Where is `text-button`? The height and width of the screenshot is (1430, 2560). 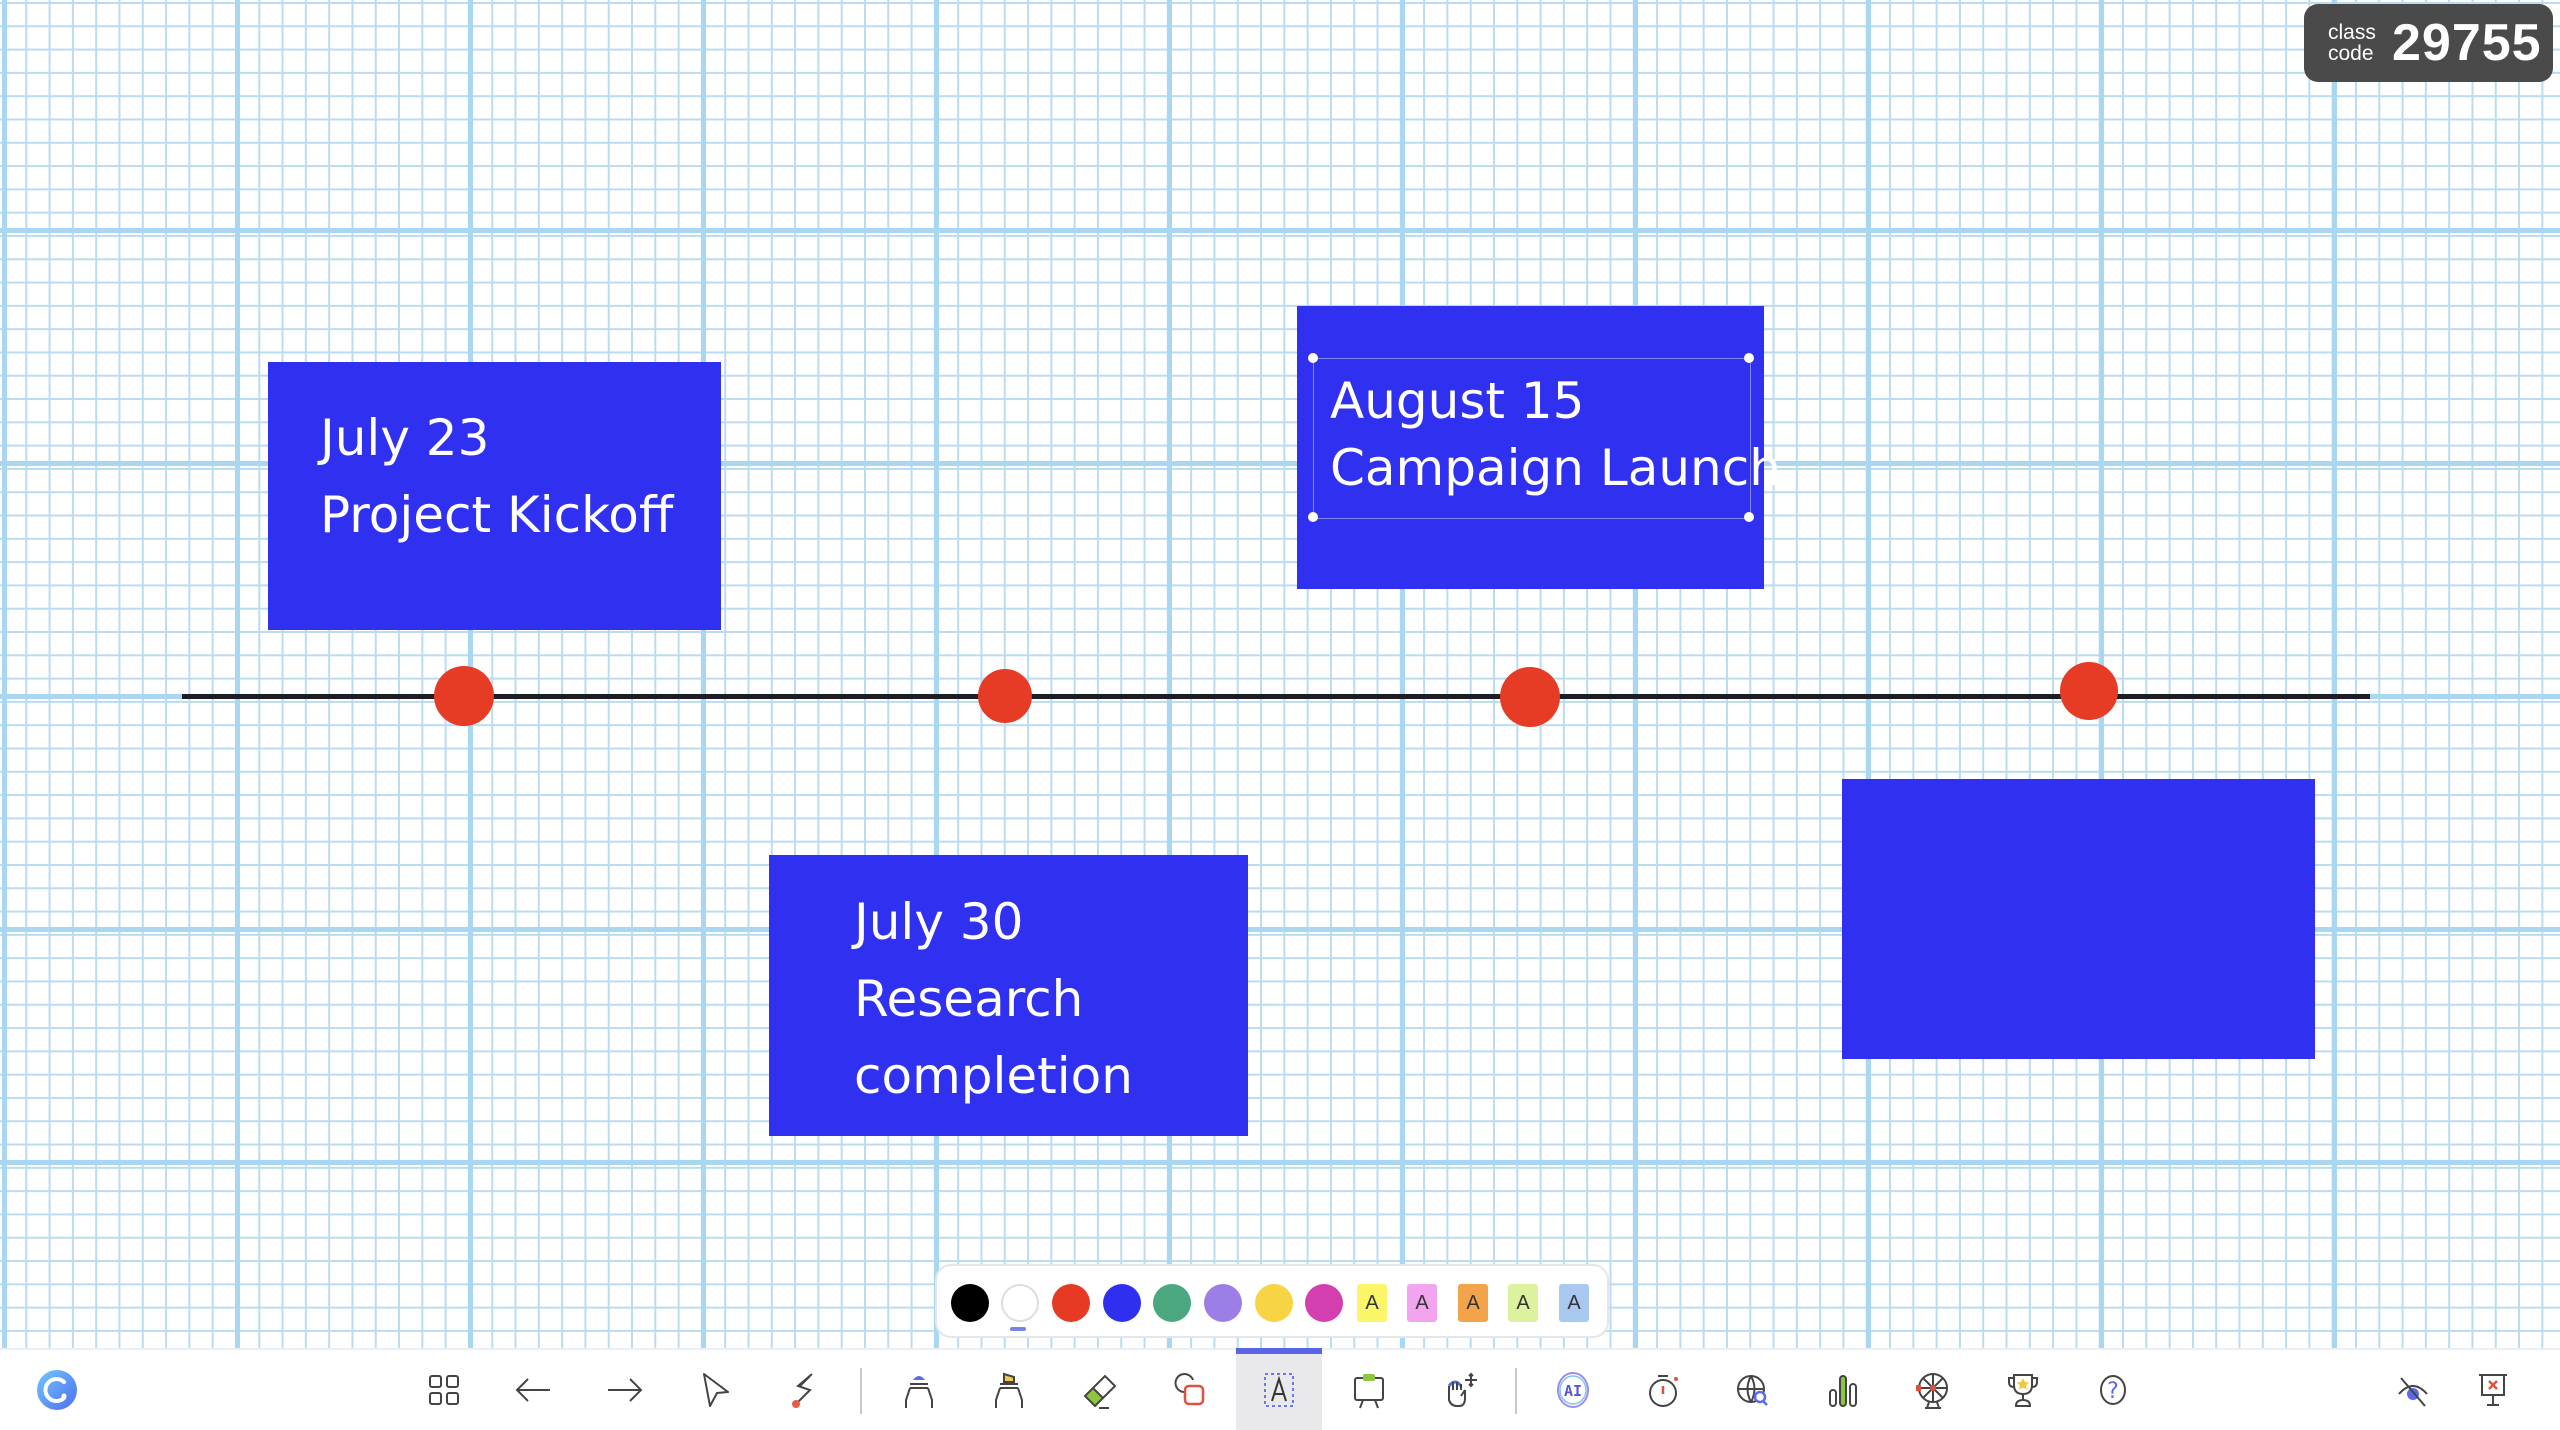
text-button is located at coordinates (1279, 1389).